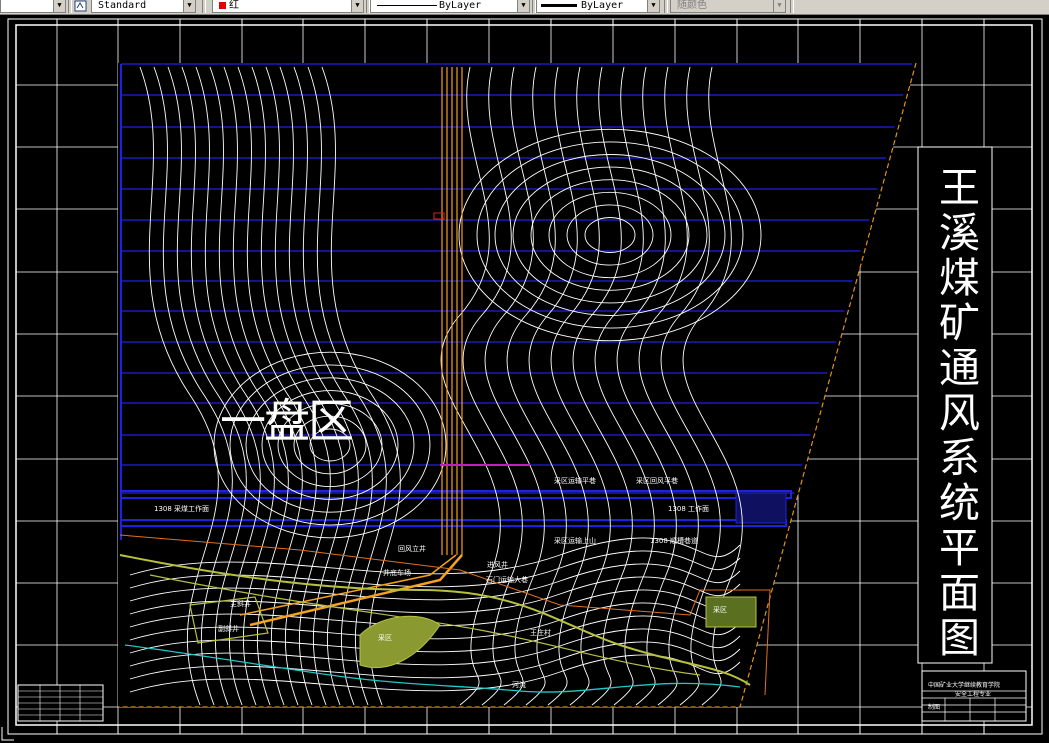  Describe the element at coordinates (575, 481) in the screenshot. I see `roadway-label-1: 采区运输平巷` at that location.